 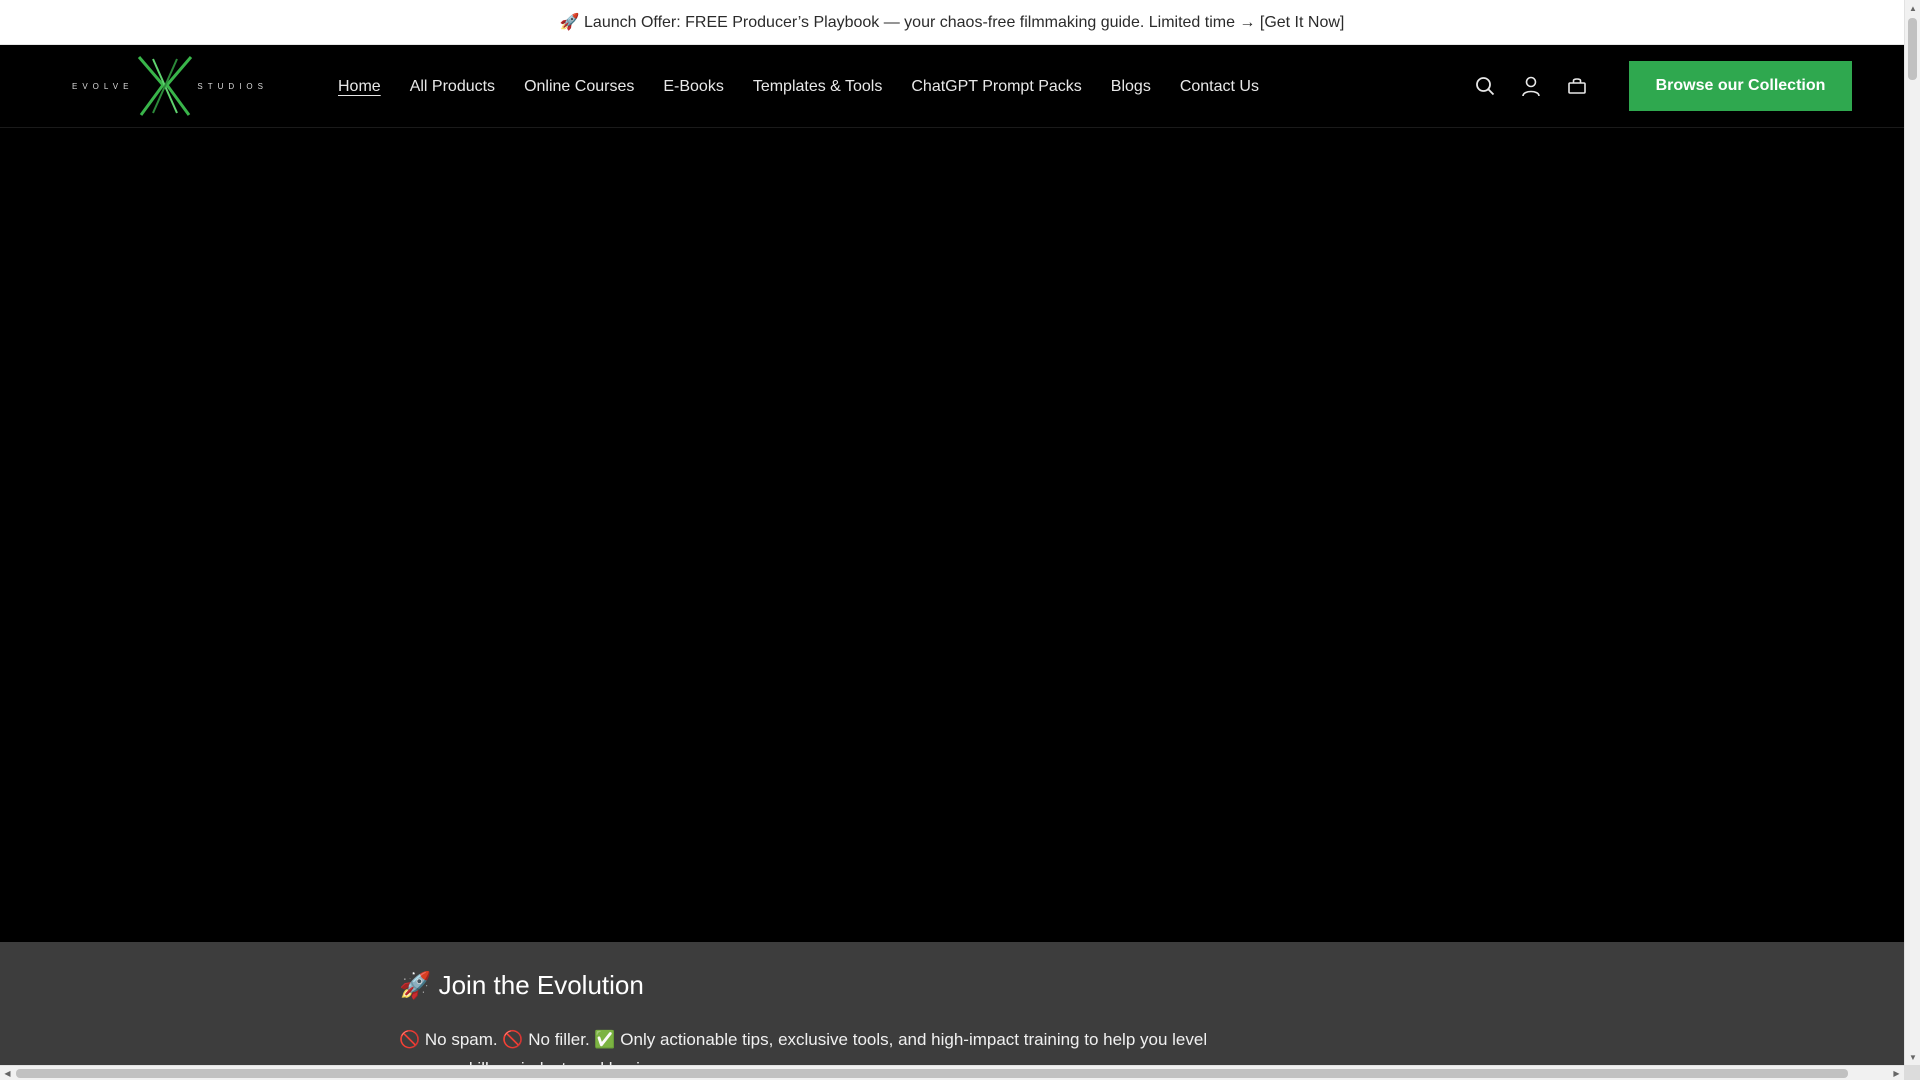 What do you see at coordinates (1912, 532) in the screenshot?
I see `vertical-scrollbar: ▲ ▼` at bounding box center [1912, 532].